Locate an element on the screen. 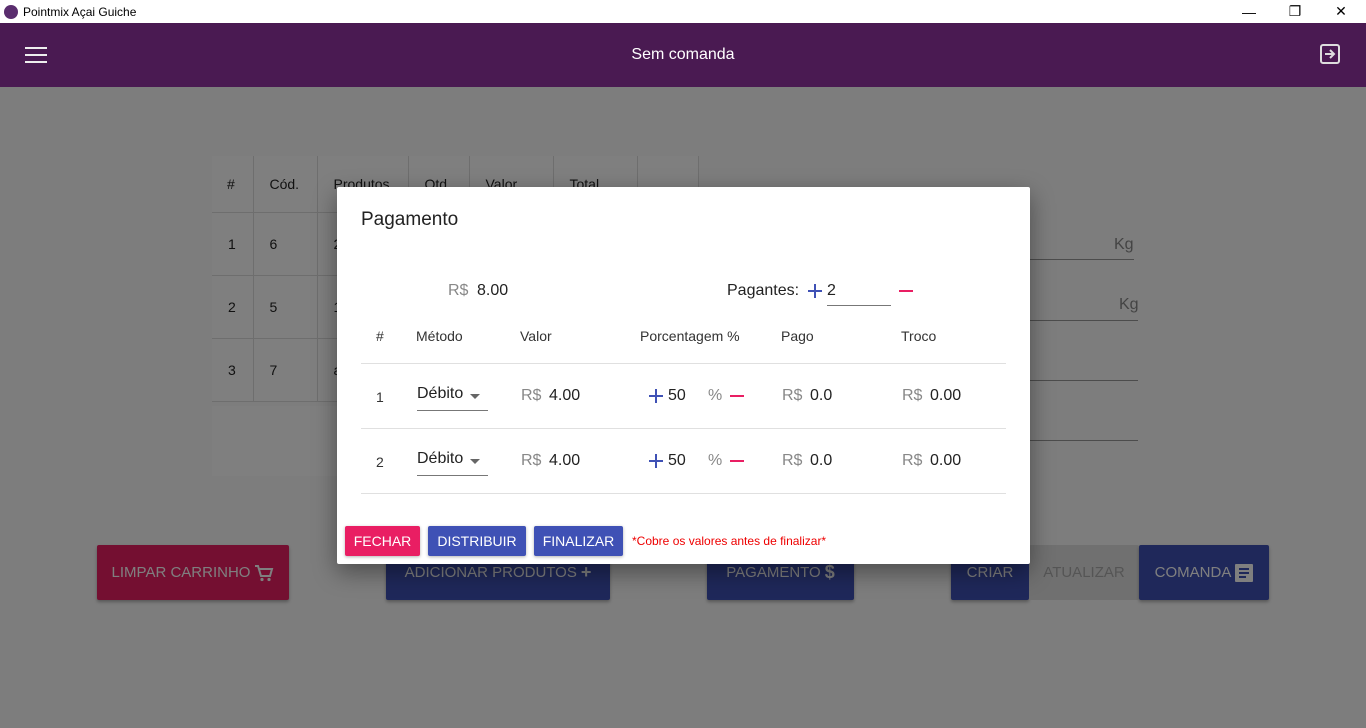 Image resolution: width=1366 pixels, height=728 pixels. restore-button: ❐ is located at coordinates (1295, 11).